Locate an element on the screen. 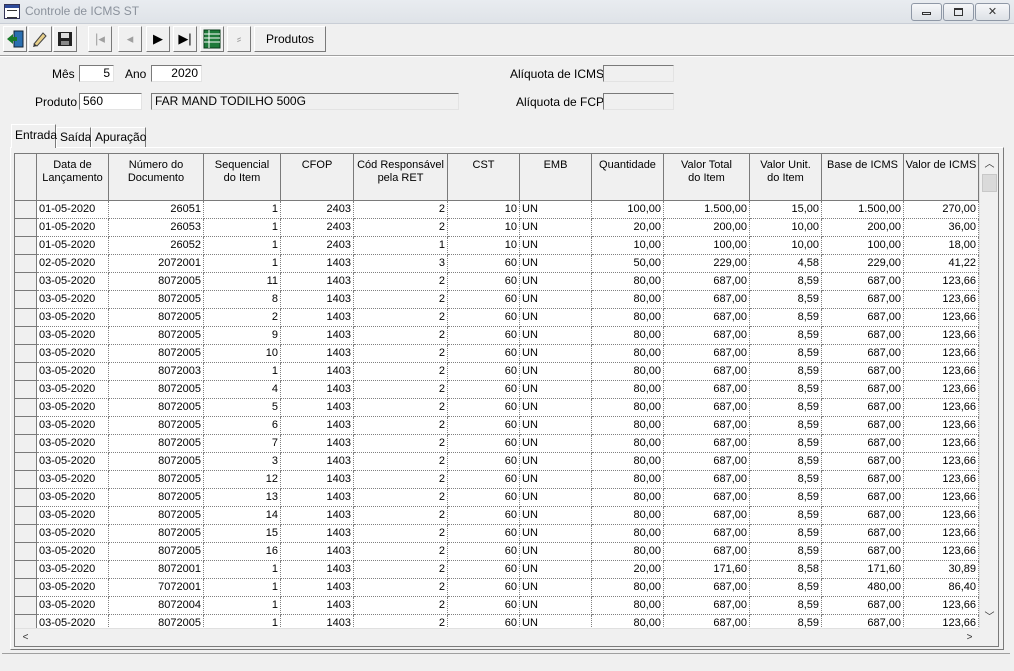  cell-valor-unit: 10,00 is located at coordinates (786, 246).